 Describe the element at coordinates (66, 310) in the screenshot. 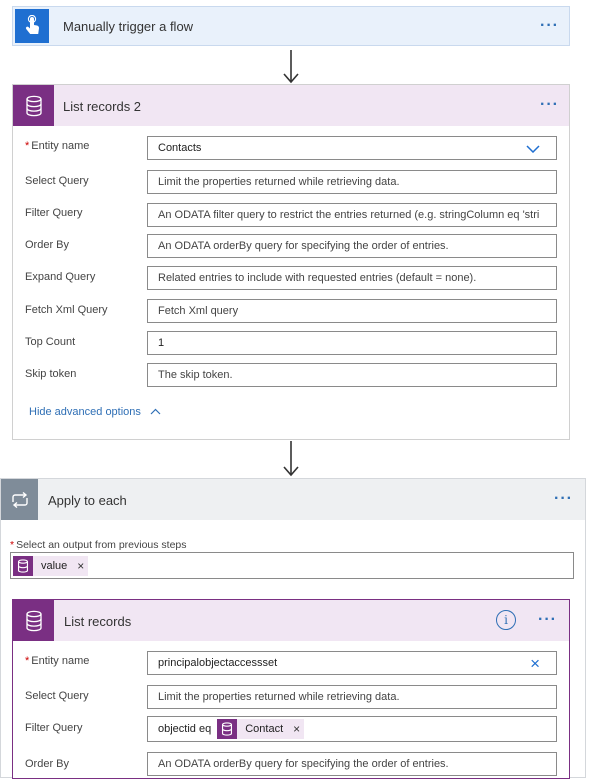

I see `fetch-xml-query-label: Fetch Xml Query` at that location.